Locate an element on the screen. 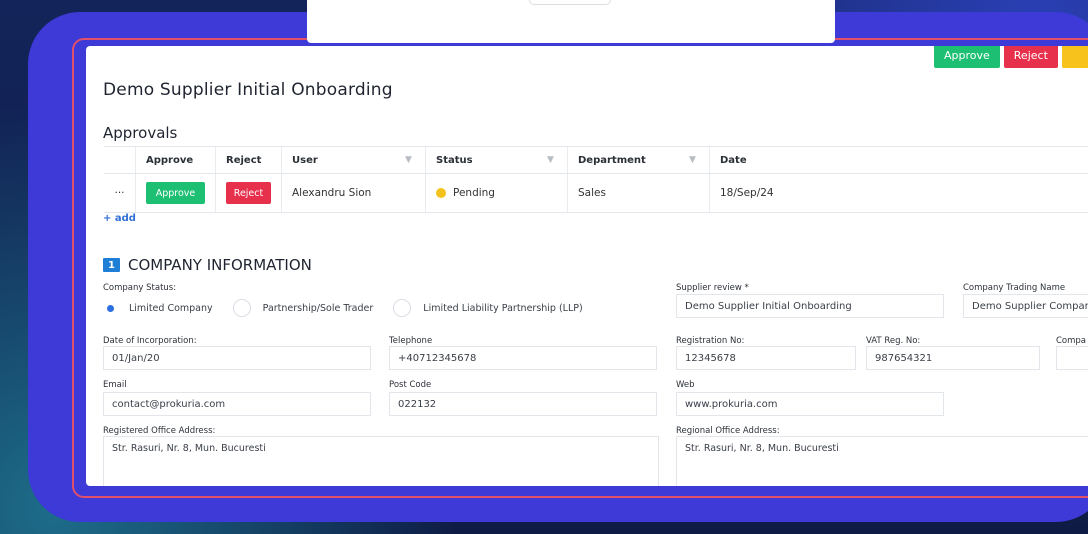 The height and width of the screenshot is (534, 1088). vat-field: 987654321 is located at coordinates (953, 358).